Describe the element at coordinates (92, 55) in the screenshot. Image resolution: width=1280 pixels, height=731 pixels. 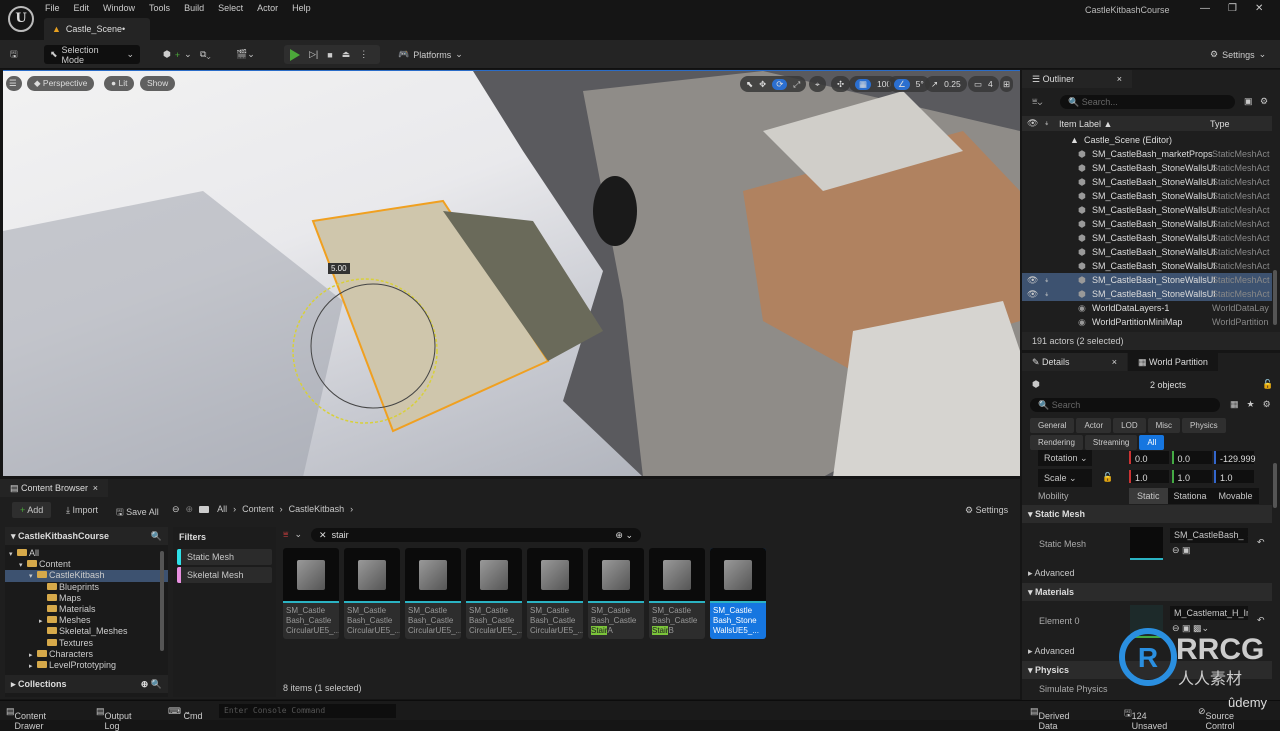
I see `selection-mode-dropdown: ⬉ Selection Mode ⌄` at that location.